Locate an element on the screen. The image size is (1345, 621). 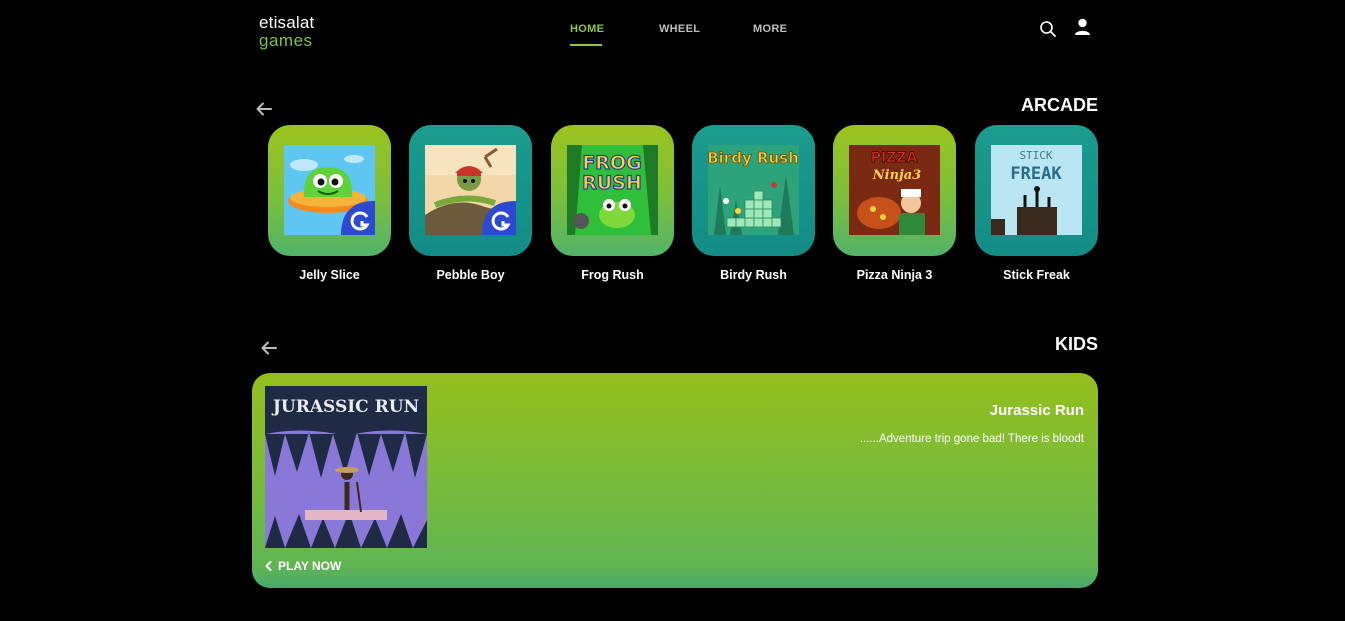
user-icon is located at coordinates (1083, 27).